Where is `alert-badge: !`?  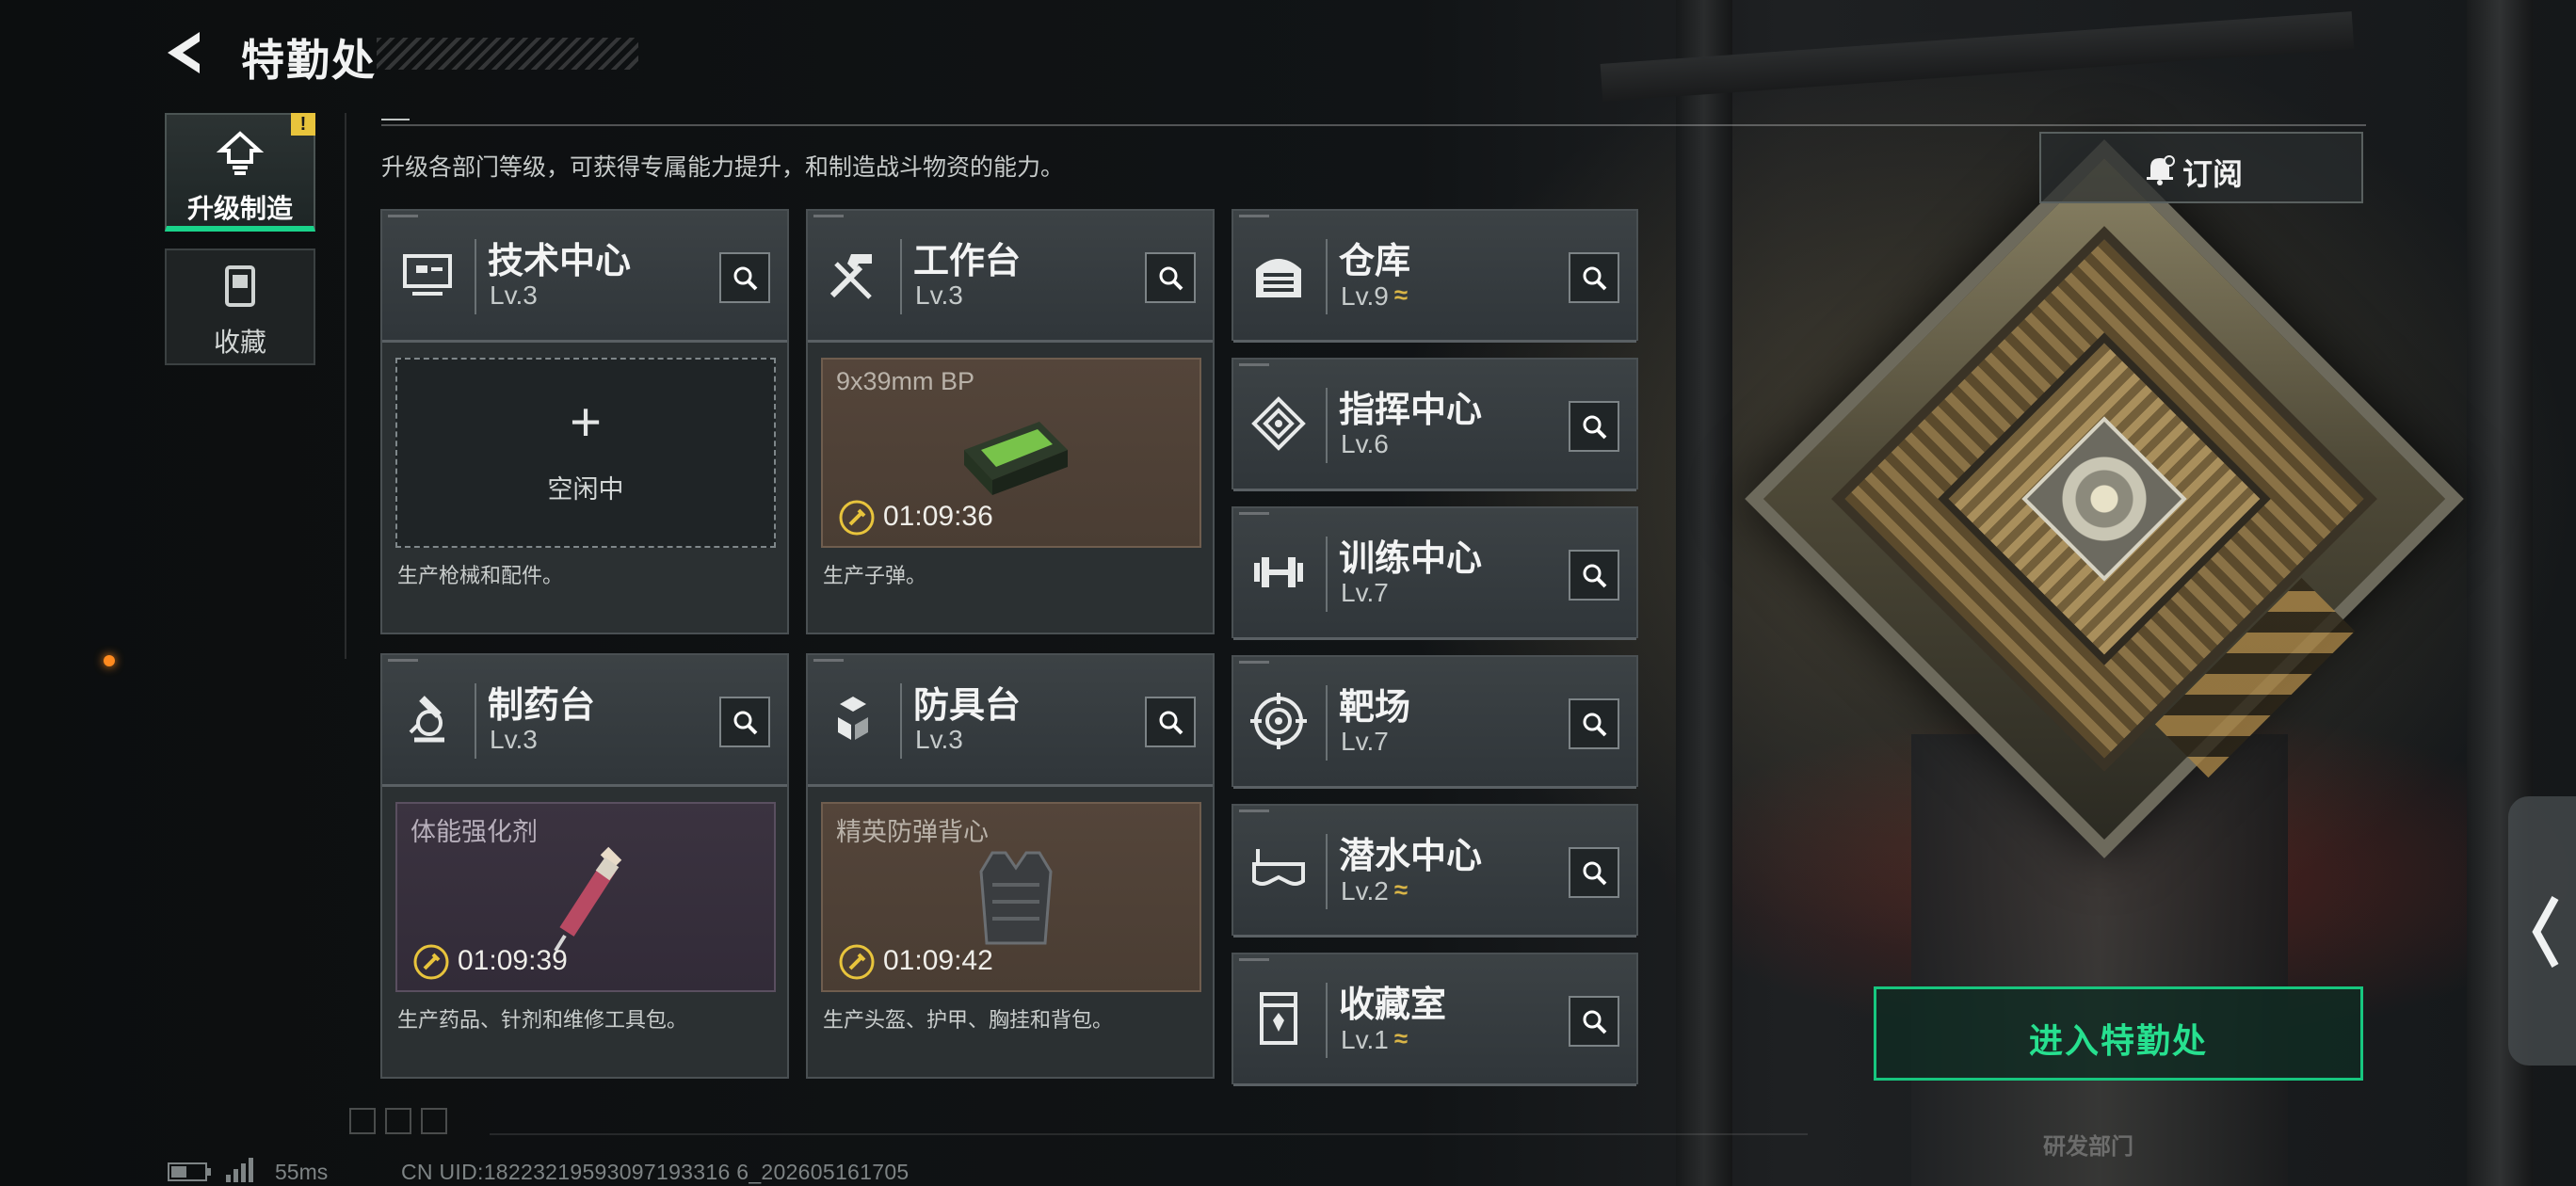 alert-badge: ! is located at coordinates (303, 125).